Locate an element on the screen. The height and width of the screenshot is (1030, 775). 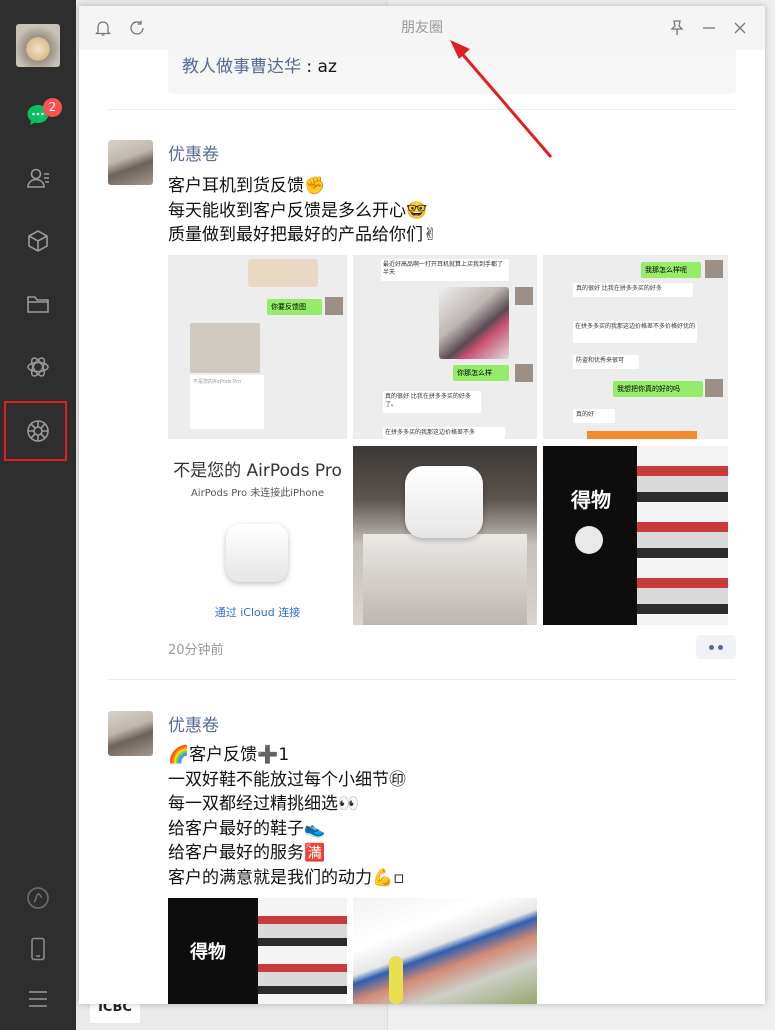
photo-thumb is located at coordinates (225, 348).